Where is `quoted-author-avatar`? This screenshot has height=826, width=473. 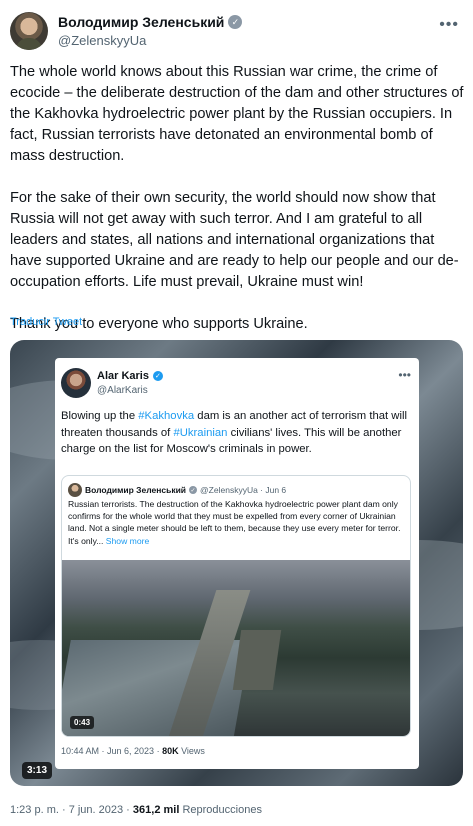
quoted-author-avatar is located at coordinates (75, 490).